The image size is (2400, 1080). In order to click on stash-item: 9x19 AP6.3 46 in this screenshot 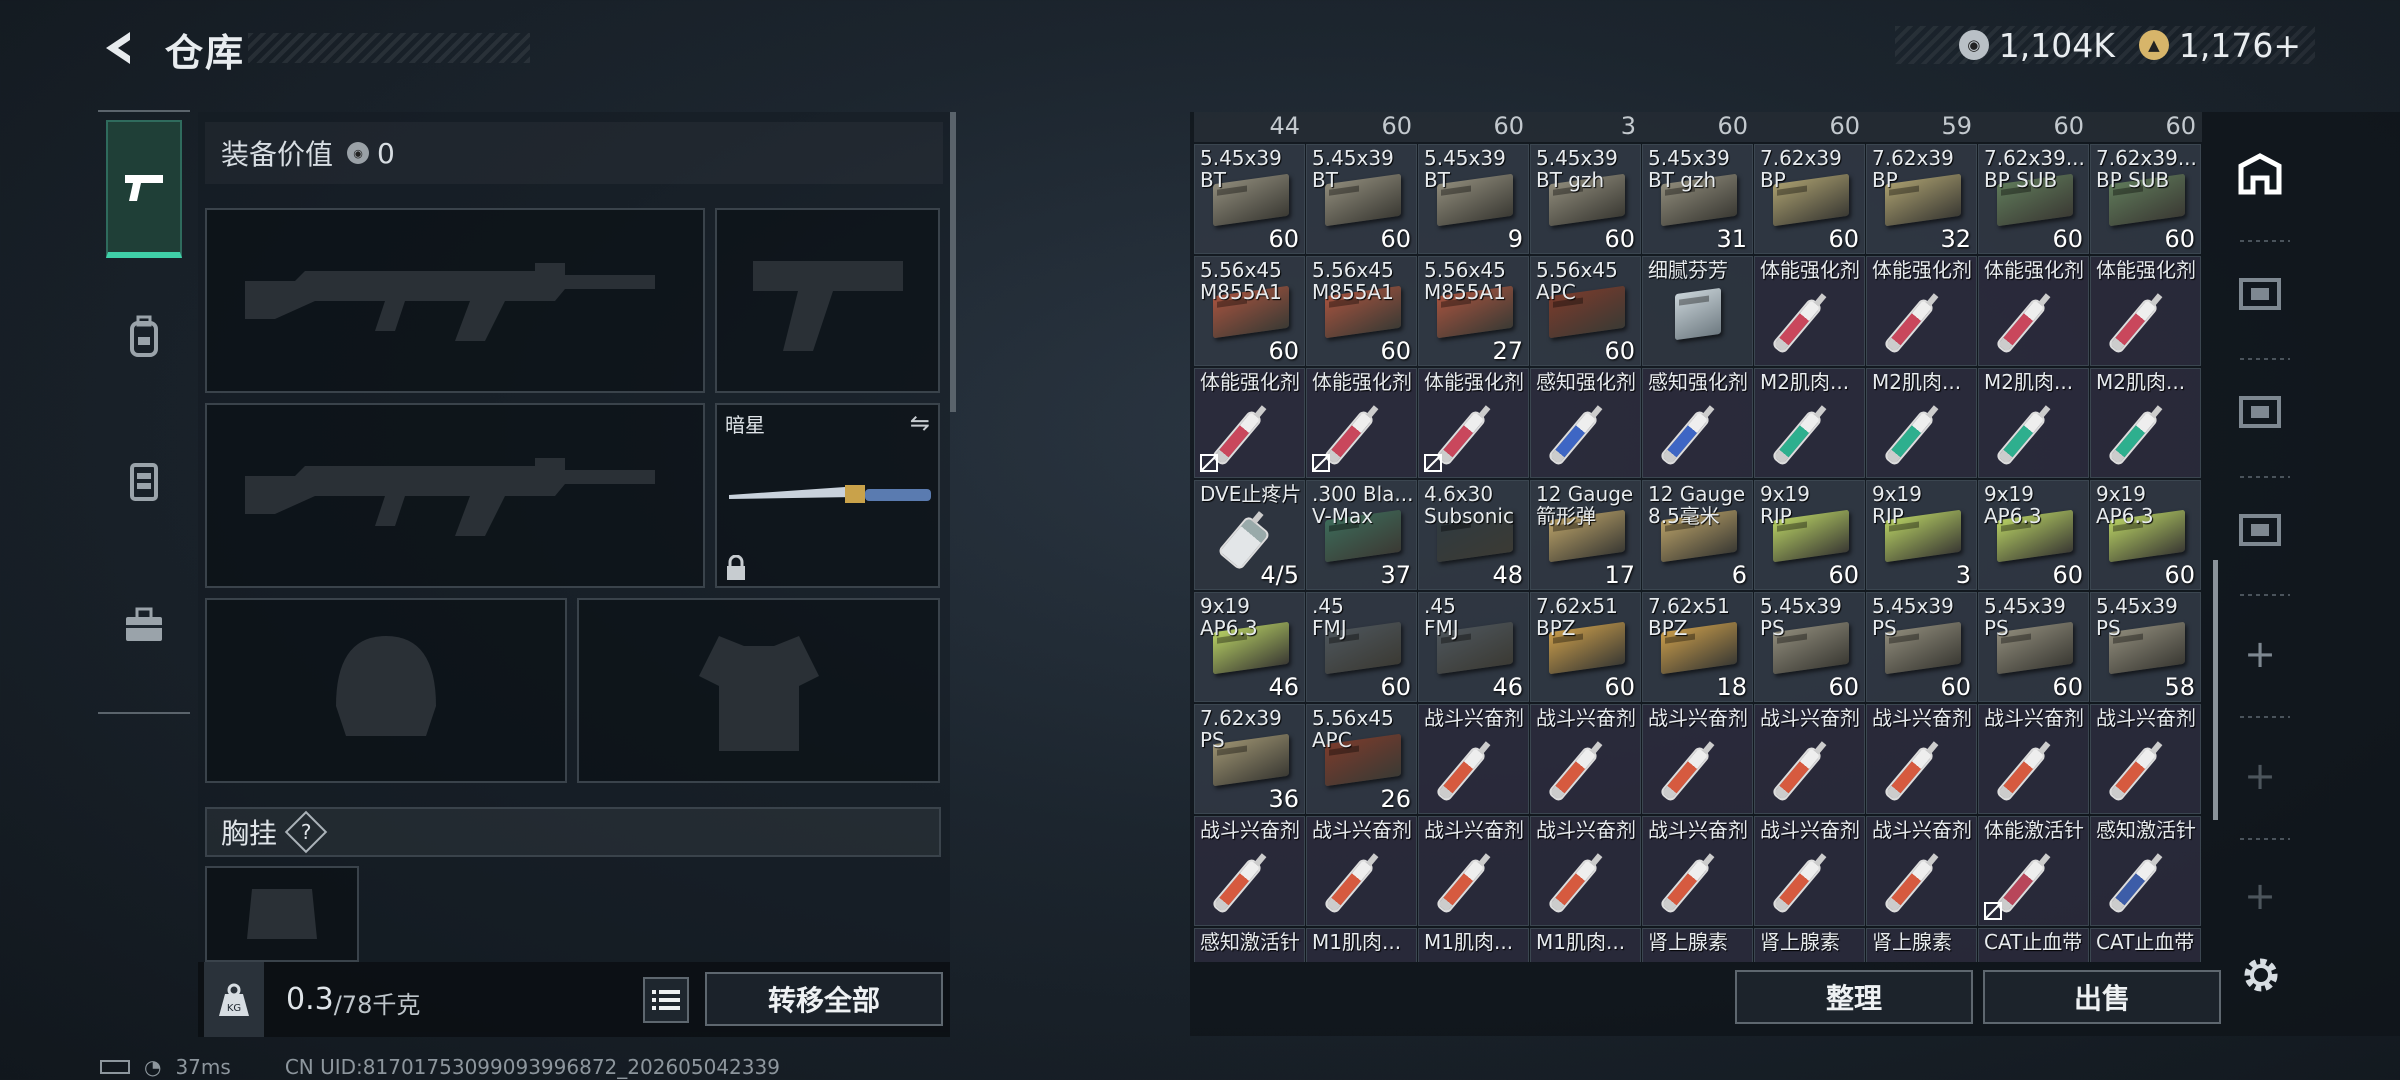, I will do `click(1249, 647)`.